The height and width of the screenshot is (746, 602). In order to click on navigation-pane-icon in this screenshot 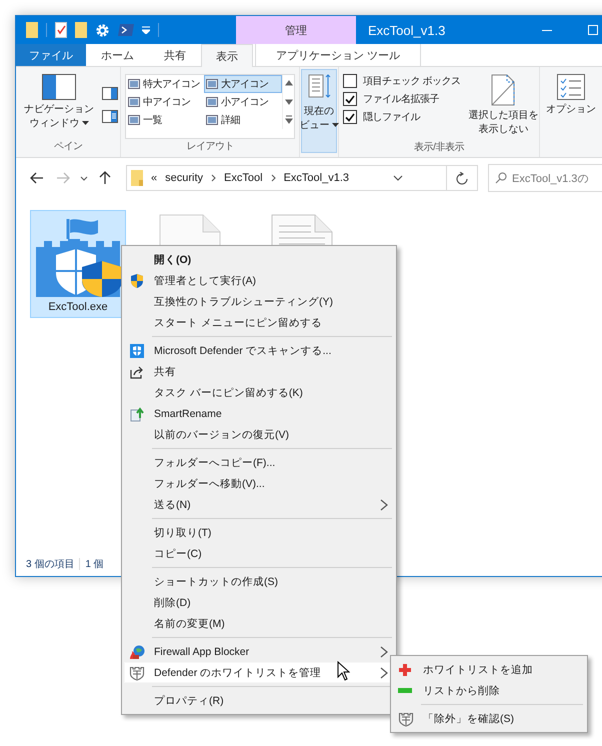, I will do `click(59, 87)`.